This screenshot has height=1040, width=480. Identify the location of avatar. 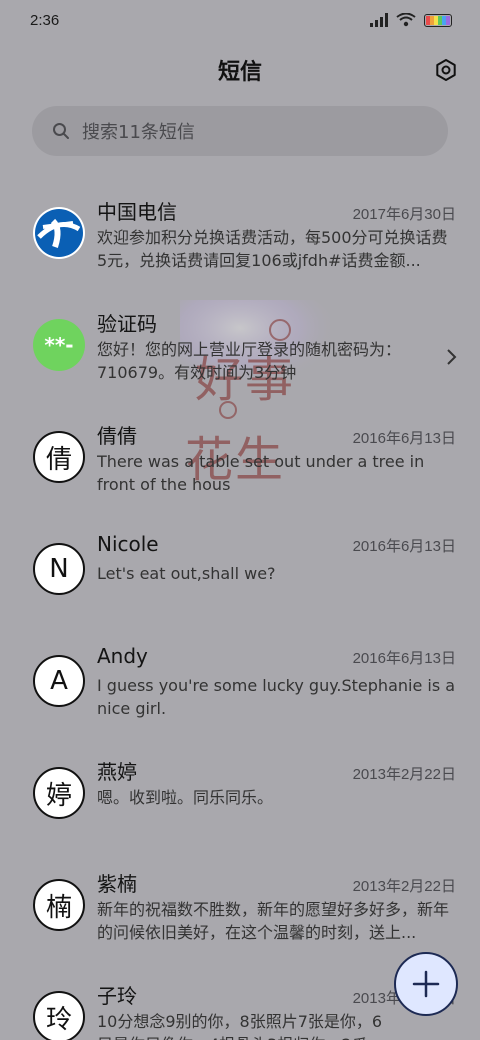
(59, 233).